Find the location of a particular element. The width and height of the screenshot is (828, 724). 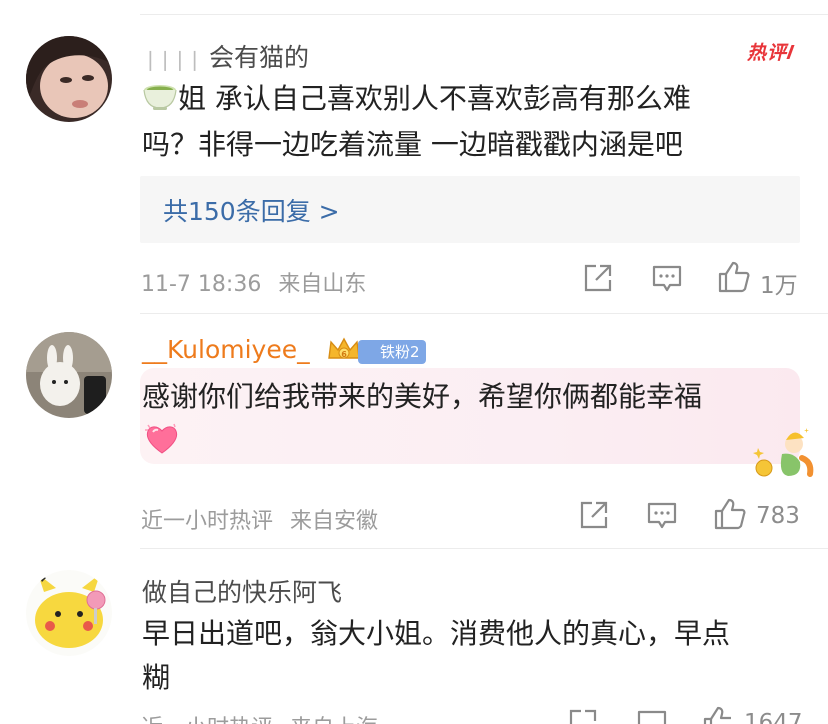

hot-comment-badge: 热评 is located at coordinates (770, 51).